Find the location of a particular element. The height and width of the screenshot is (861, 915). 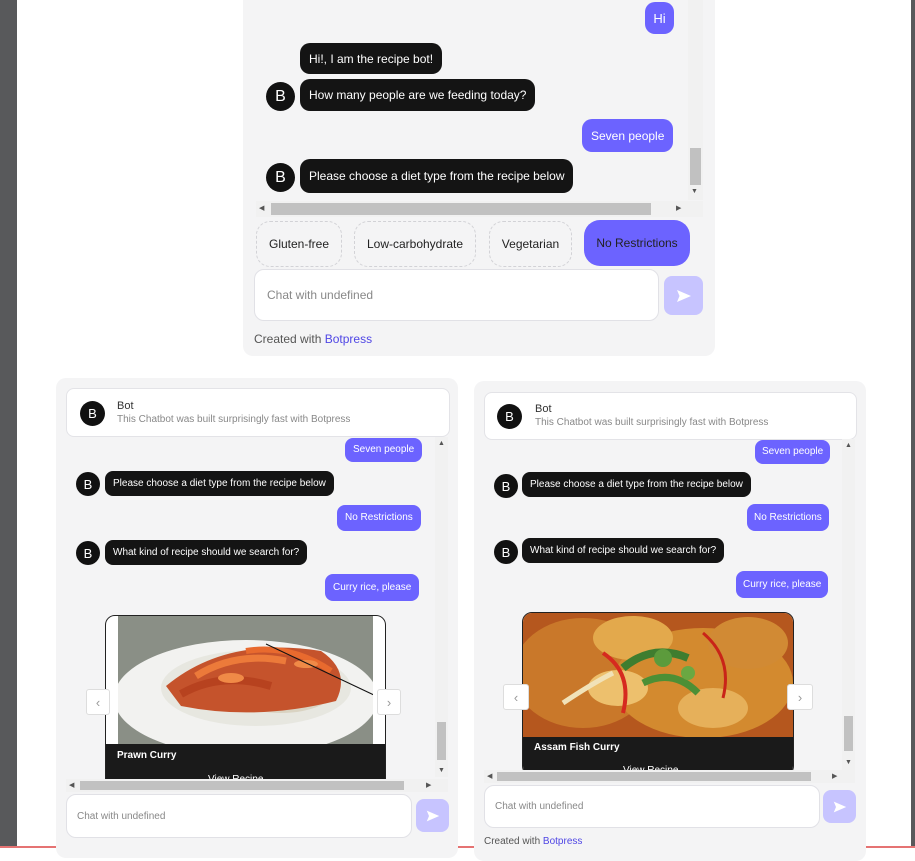

top-send-button is located at coordinates (683, 295).